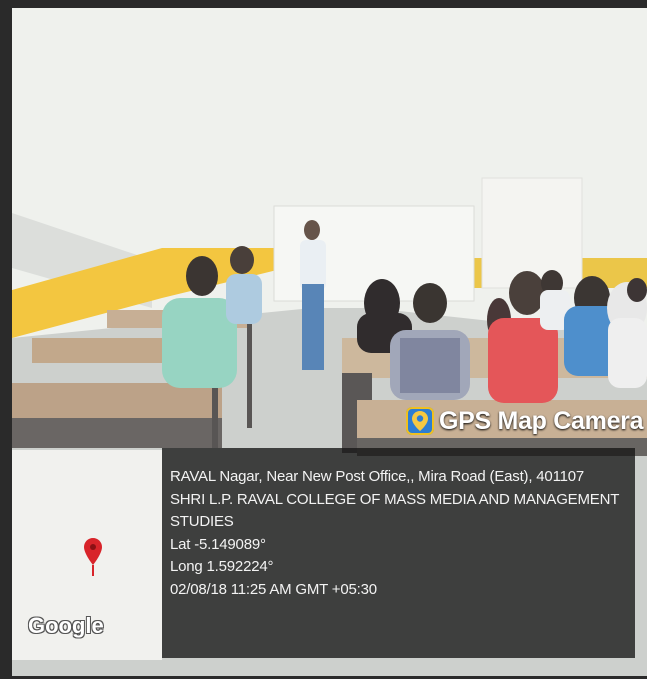 The width and height of the screenshot is (647, 679). What do you see at coordinates (202, 521) in the screenshot?
I see `place-name-line2: STUDIES` at bounding box center [202, 521].